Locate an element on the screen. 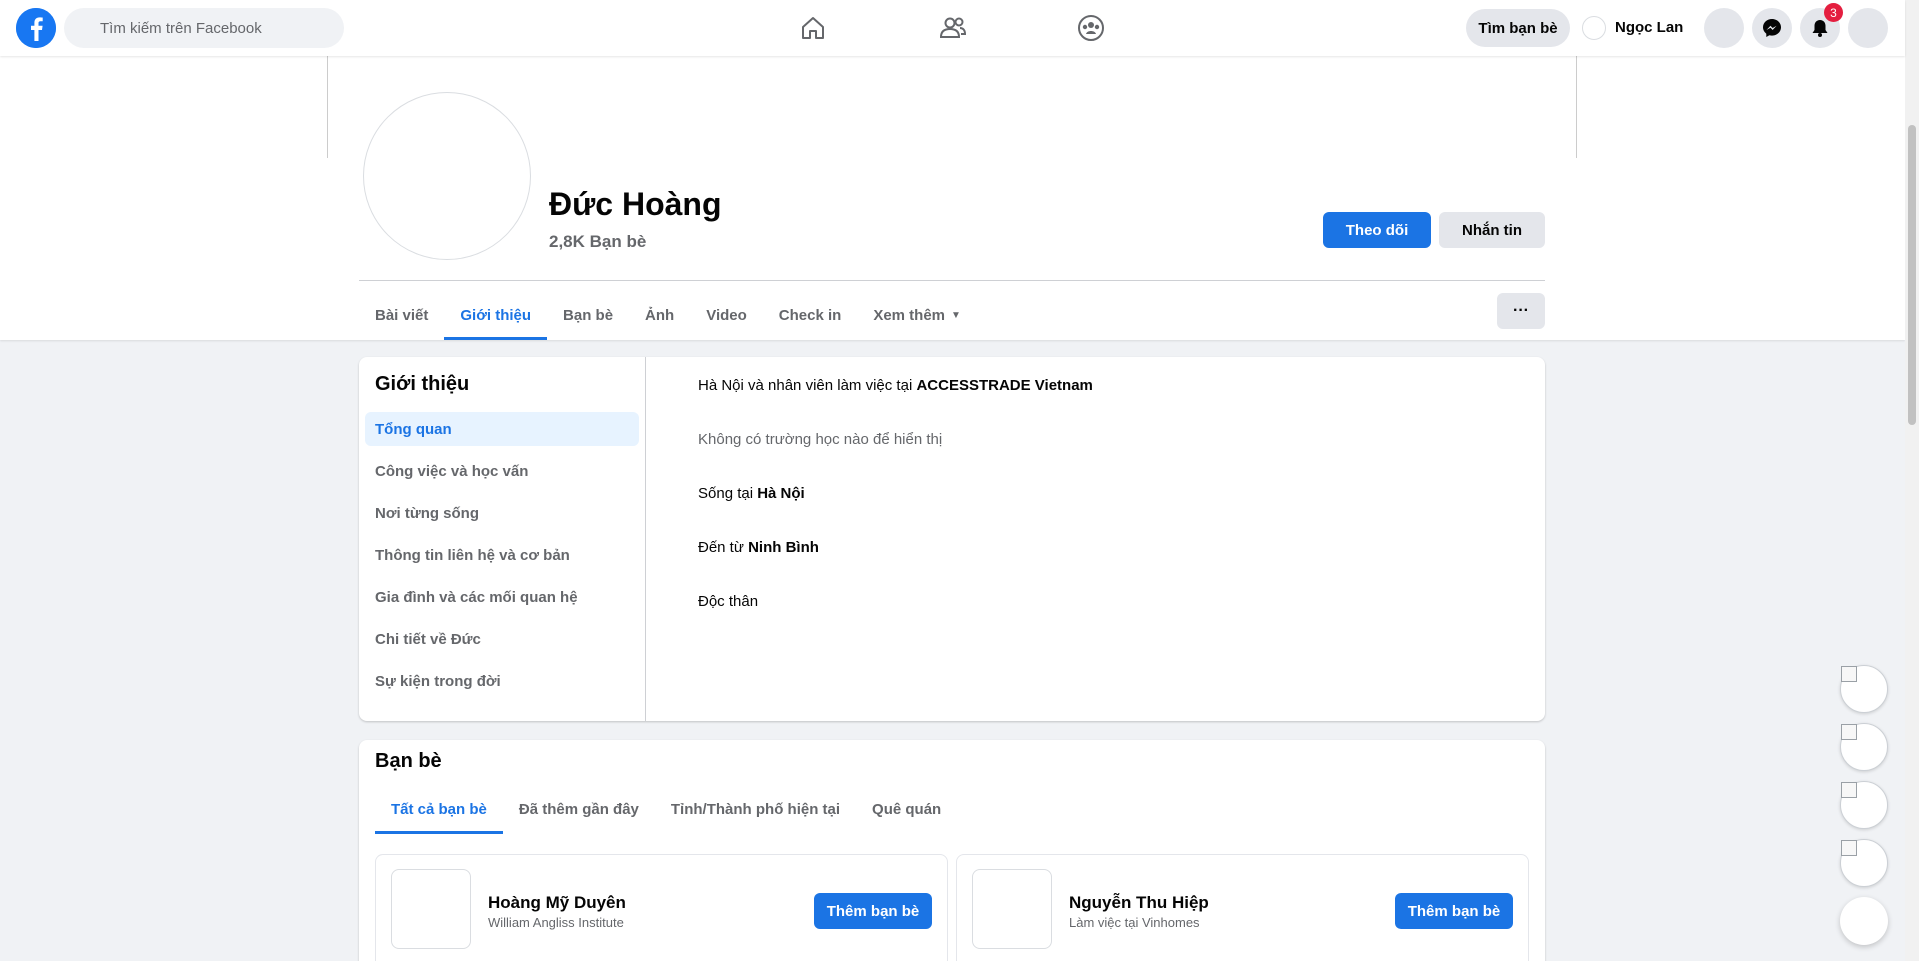 The image size is (1919, 961). home-icon is located at coordinates (813, 28).